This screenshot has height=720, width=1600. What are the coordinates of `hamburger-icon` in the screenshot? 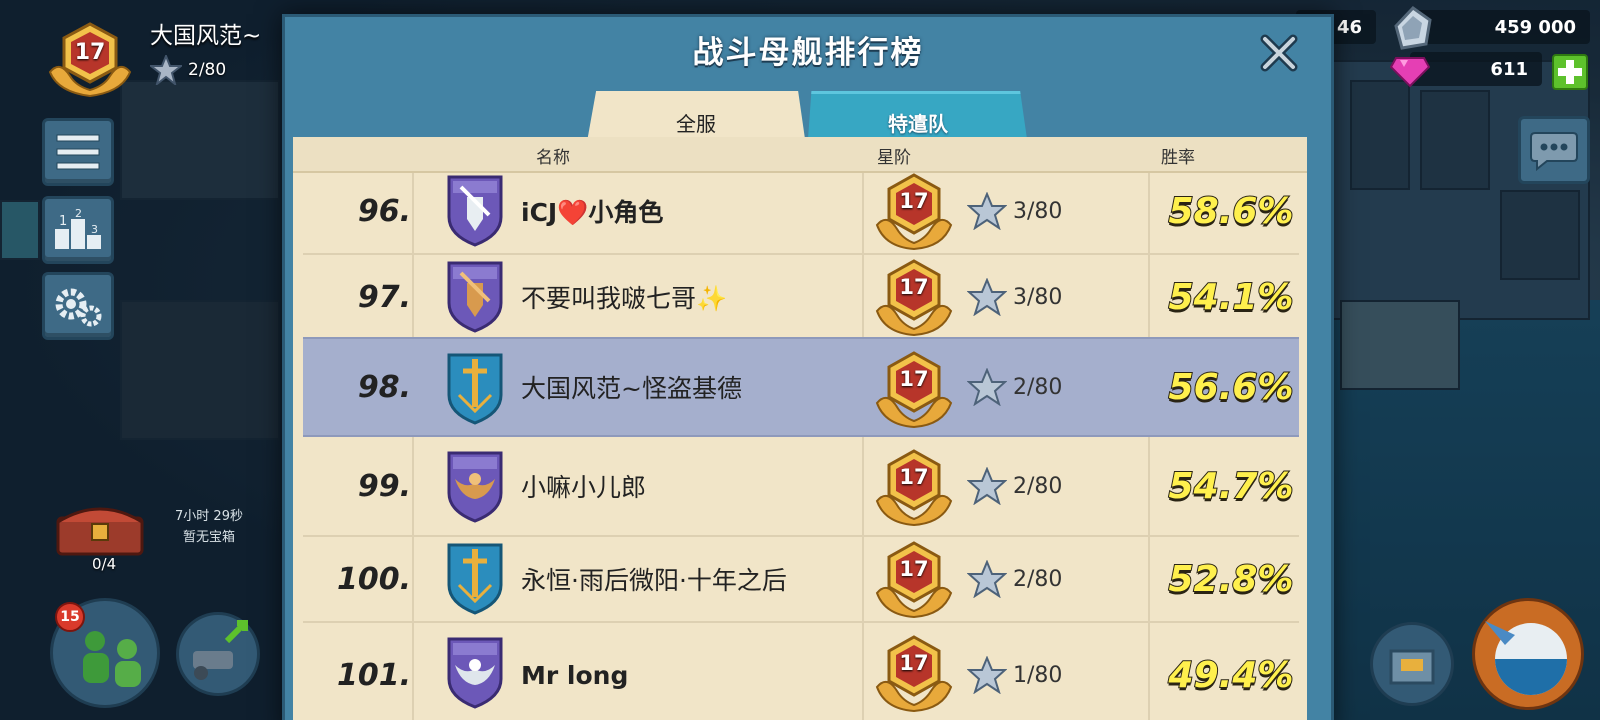 It's located at (78, 152).